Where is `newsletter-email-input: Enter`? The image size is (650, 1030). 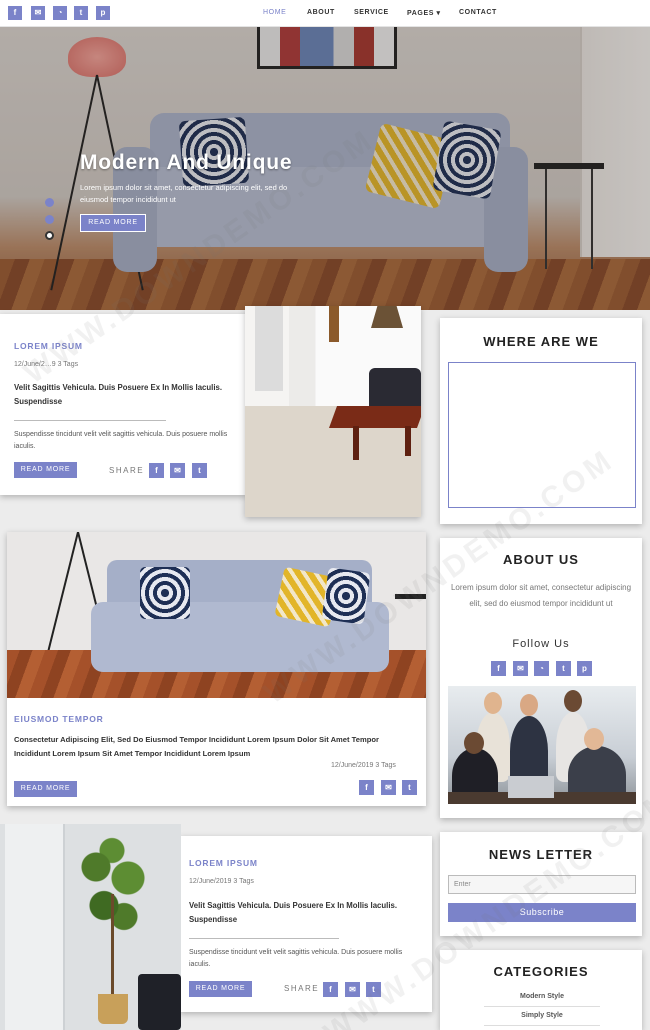 newsletter-email-input: Enter is located at coordinates (542, 884).